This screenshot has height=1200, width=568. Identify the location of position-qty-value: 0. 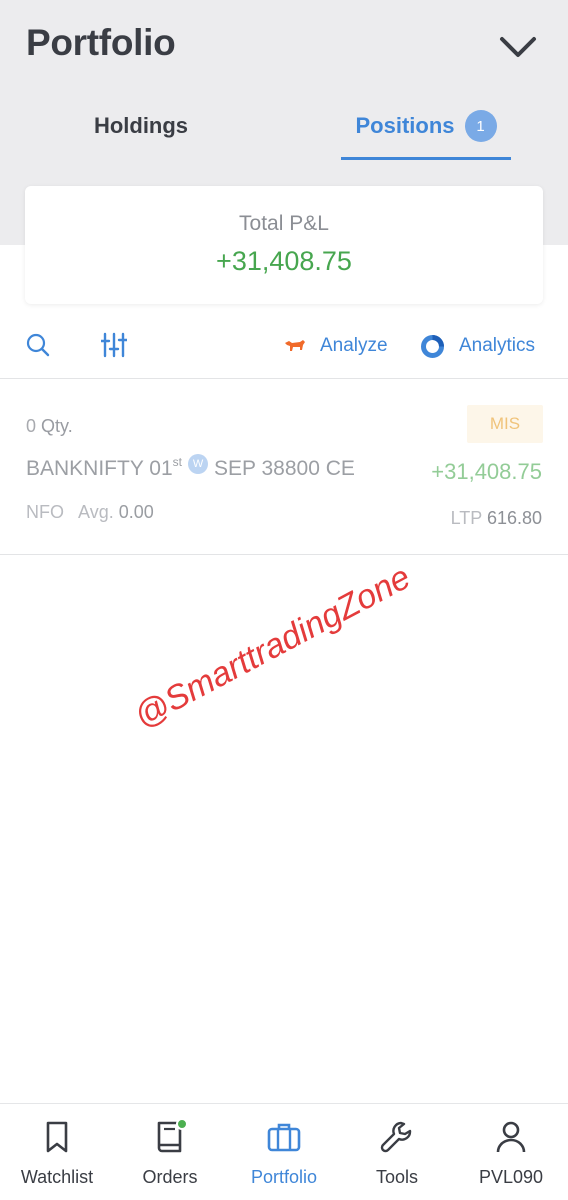
(31, 426).